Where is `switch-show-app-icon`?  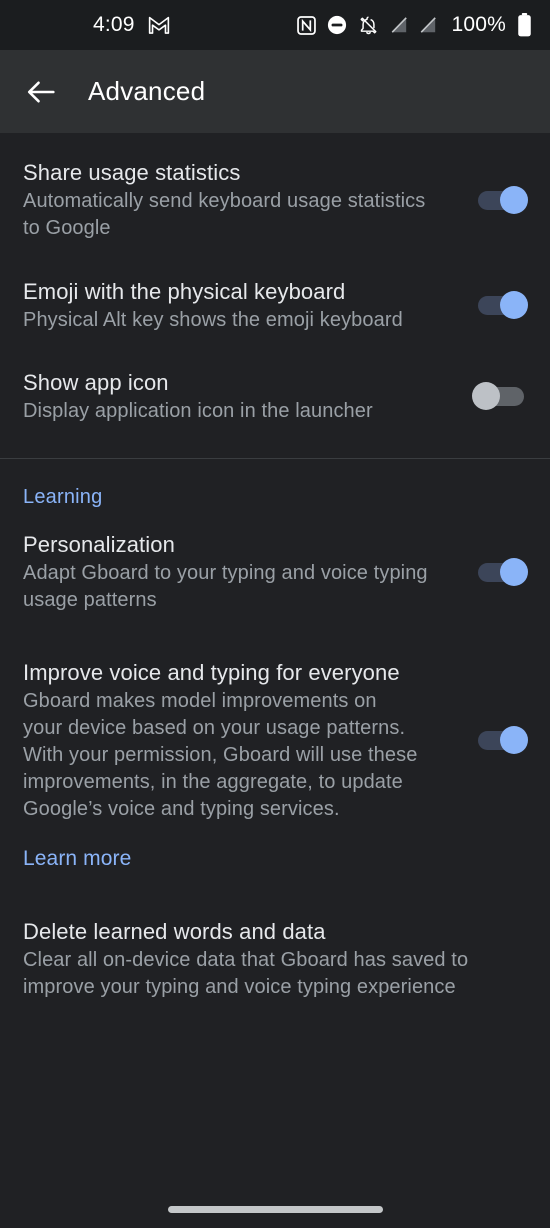 switch-show-app-icon is located at coordinates (500, 396).